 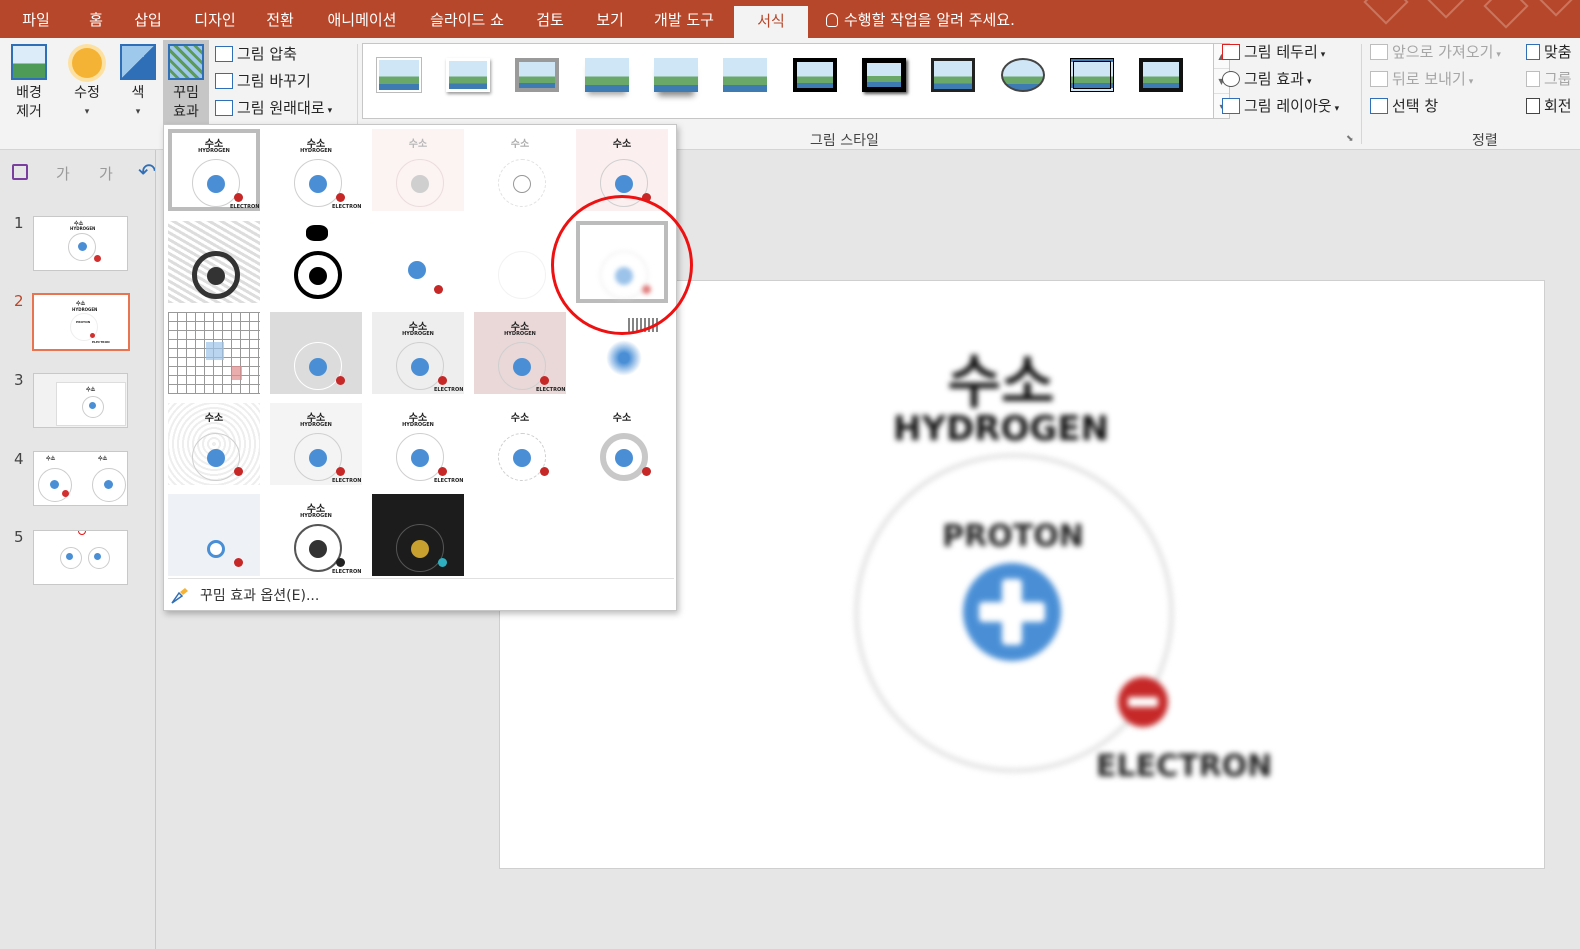 I want to click on effect-paint-strokes, so click(x=316, y=262).